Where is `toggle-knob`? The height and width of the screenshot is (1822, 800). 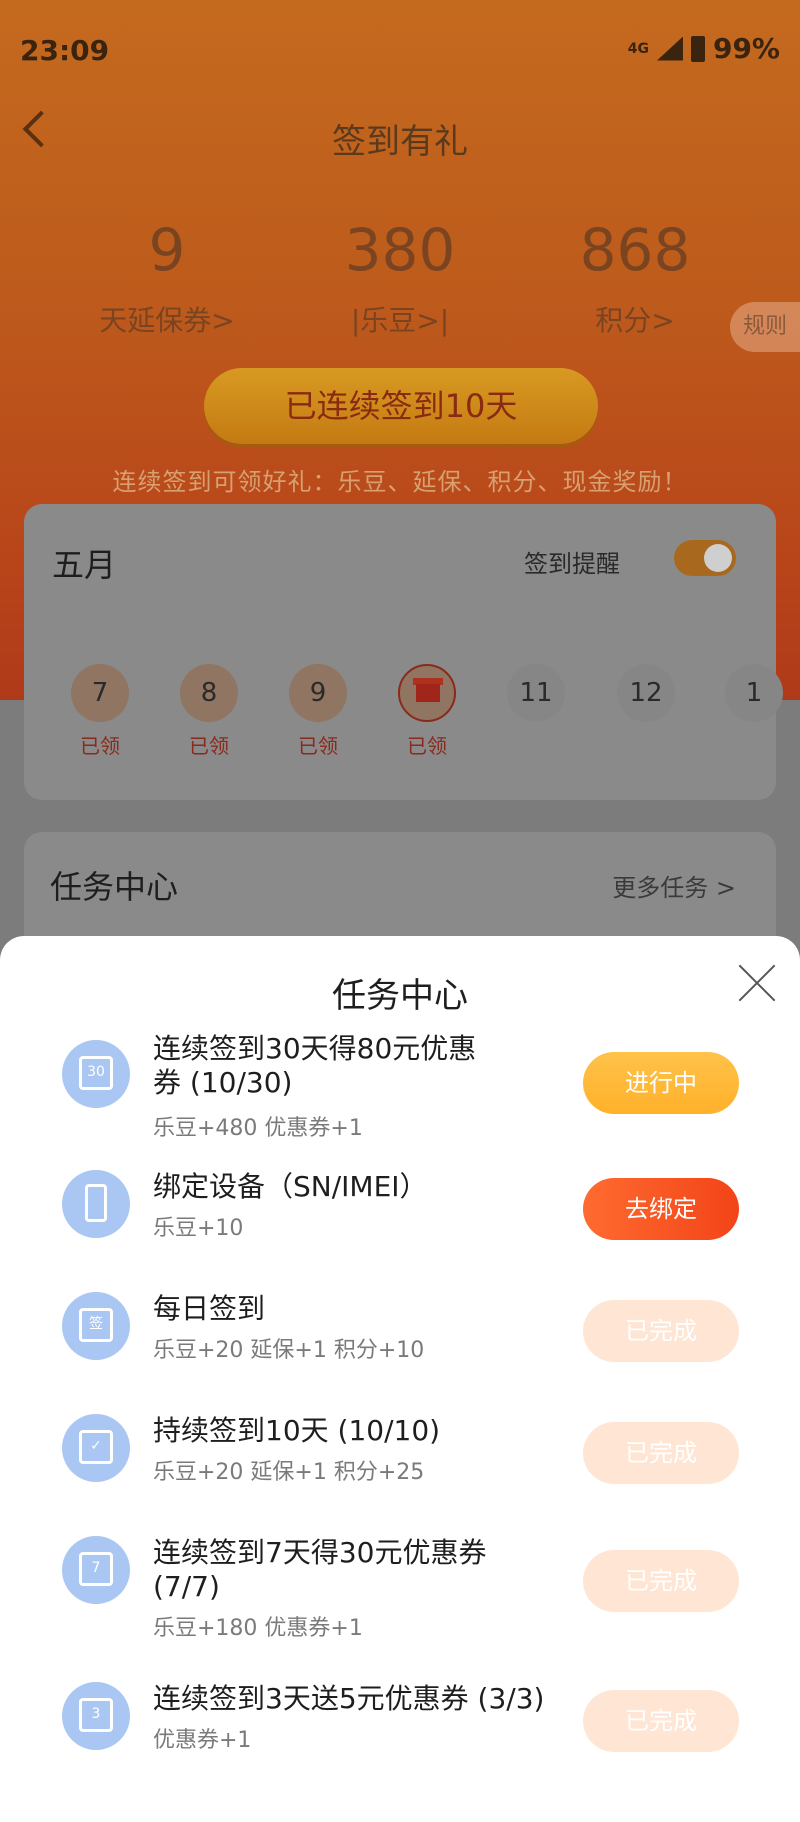 toggle-knob is located at coordinates (718, 558).